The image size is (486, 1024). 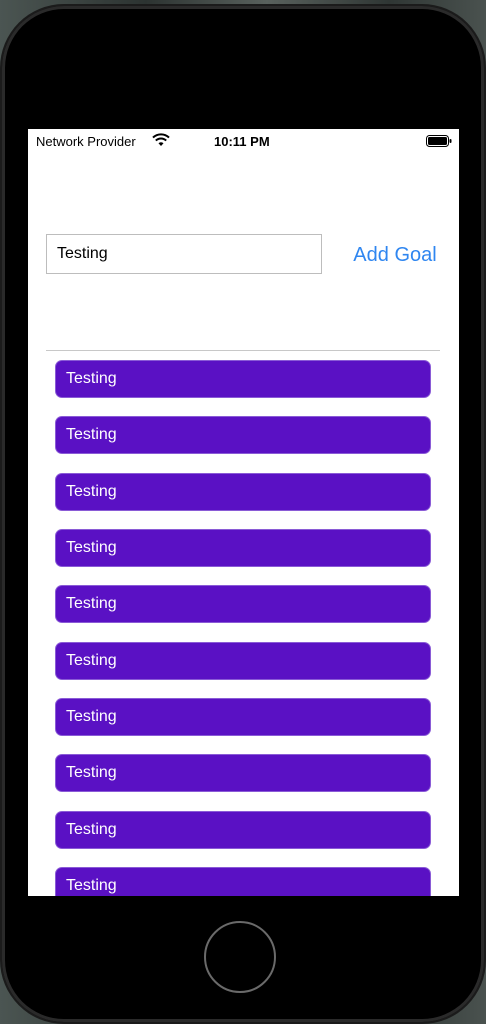 I want to click on carrier-label: Network Provider, so click(x=86, y=141).